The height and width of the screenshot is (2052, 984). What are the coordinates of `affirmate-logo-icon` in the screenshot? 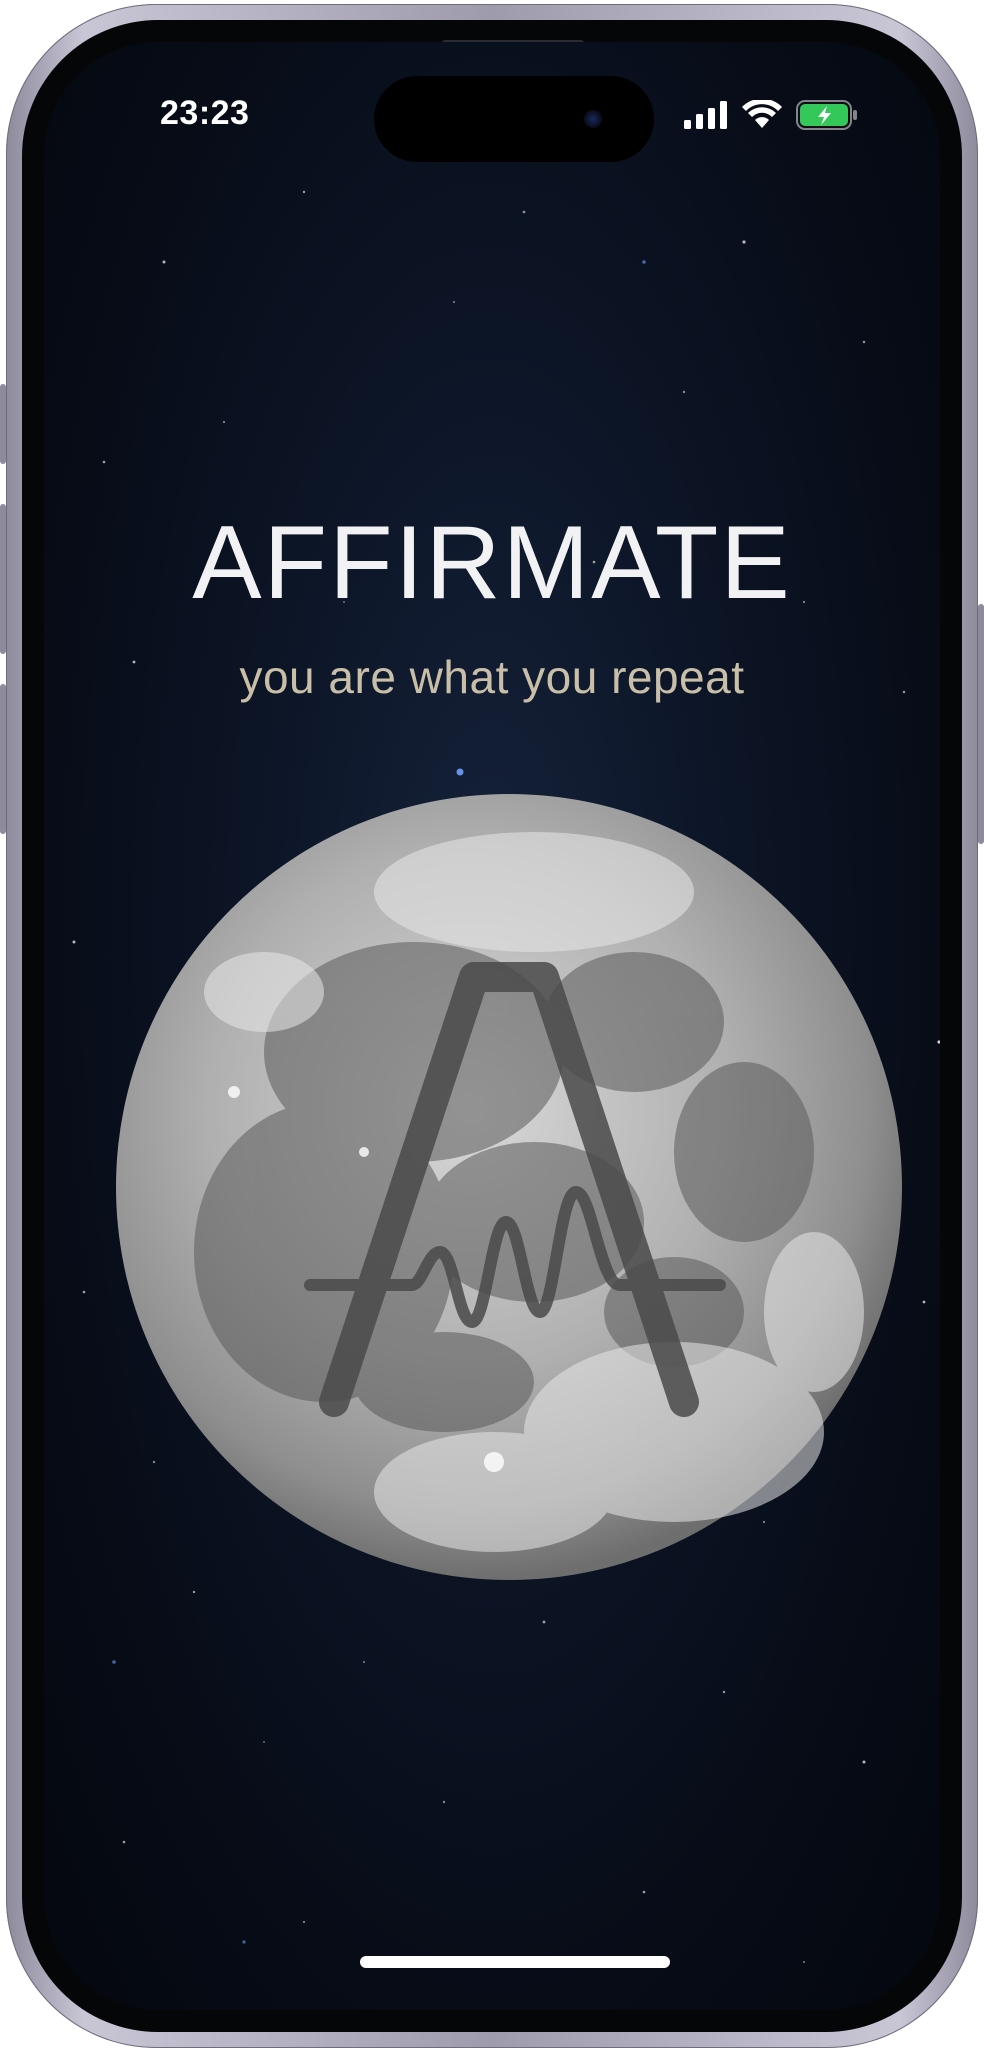 It's located at (515, 1189).